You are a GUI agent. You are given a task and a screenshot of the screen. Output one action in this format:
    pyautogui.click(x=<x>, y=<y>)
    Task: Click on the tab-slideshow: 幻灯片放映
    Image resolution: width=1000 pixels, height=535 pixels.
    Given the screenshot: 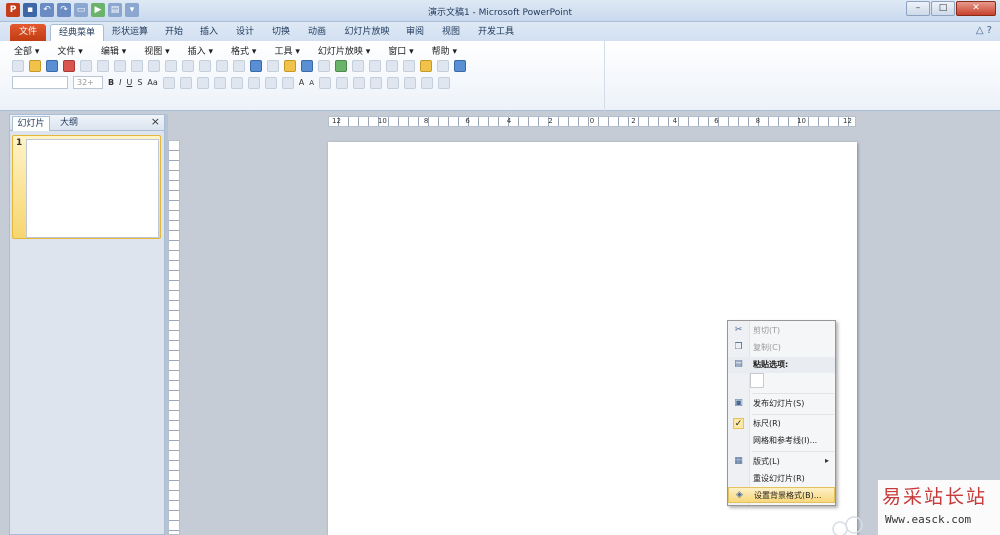 What is the action you would take?
    pyautogui.click(x=367, y=32)
    